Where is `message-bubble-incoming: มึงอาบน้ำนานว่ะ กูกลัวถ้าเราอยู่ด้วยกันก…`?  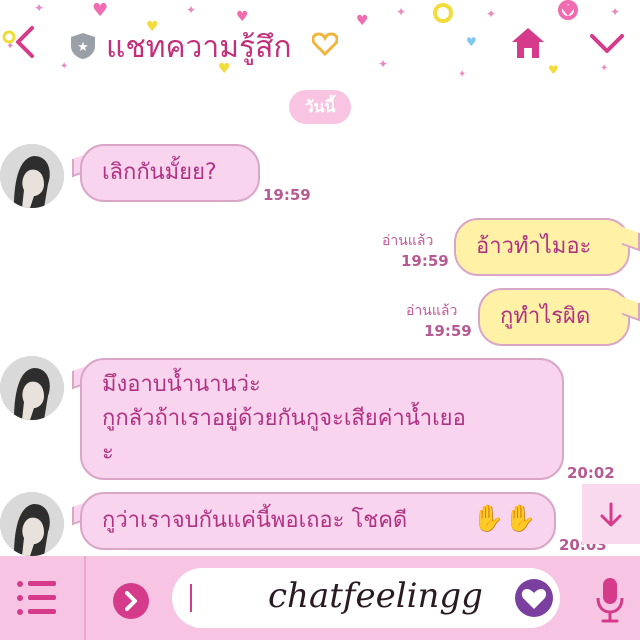 message-bubble-incoming: มึงอาบน้ำนานว่ะ กูกลัวถ้าเราอยู่ด้วยกันก… is located at coordinates (322, 419).